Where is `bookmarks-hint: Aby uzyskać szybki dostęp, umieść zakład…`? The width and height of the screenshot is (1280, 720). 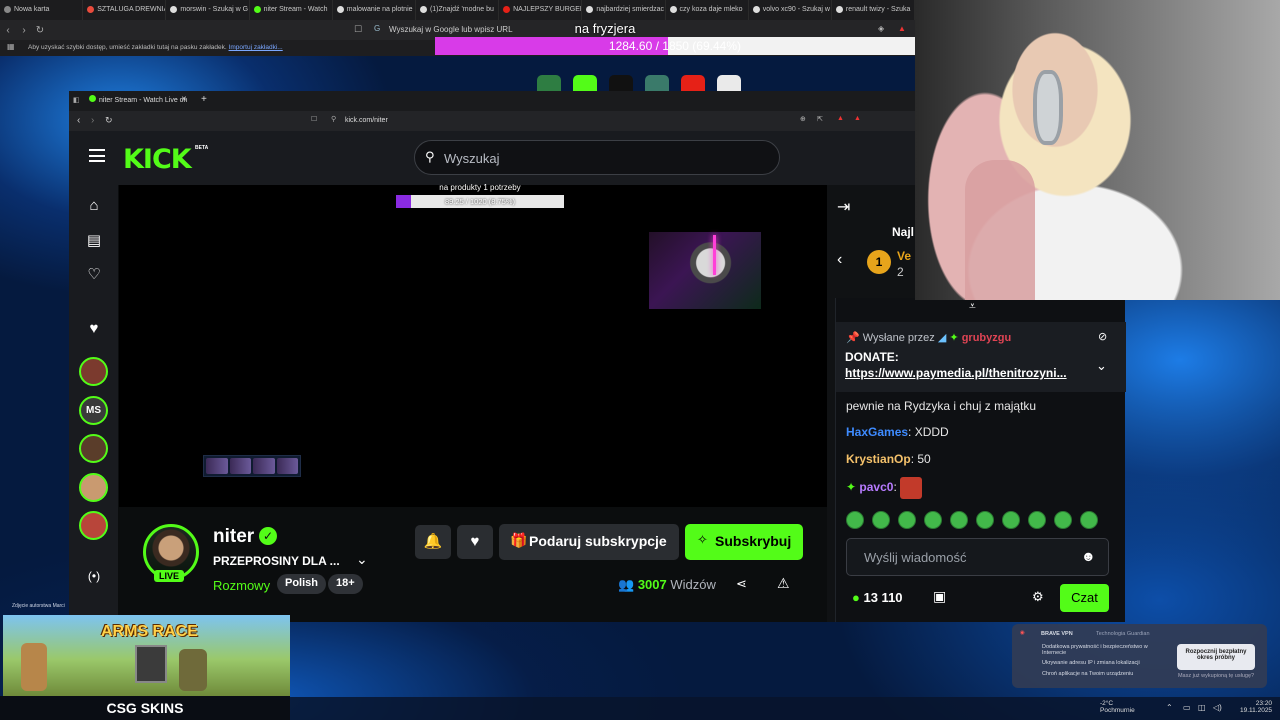
bookmarks-hint: Aby uzyskać szybki dostęp, umieść zakład… is located at coordinates (127, 47).